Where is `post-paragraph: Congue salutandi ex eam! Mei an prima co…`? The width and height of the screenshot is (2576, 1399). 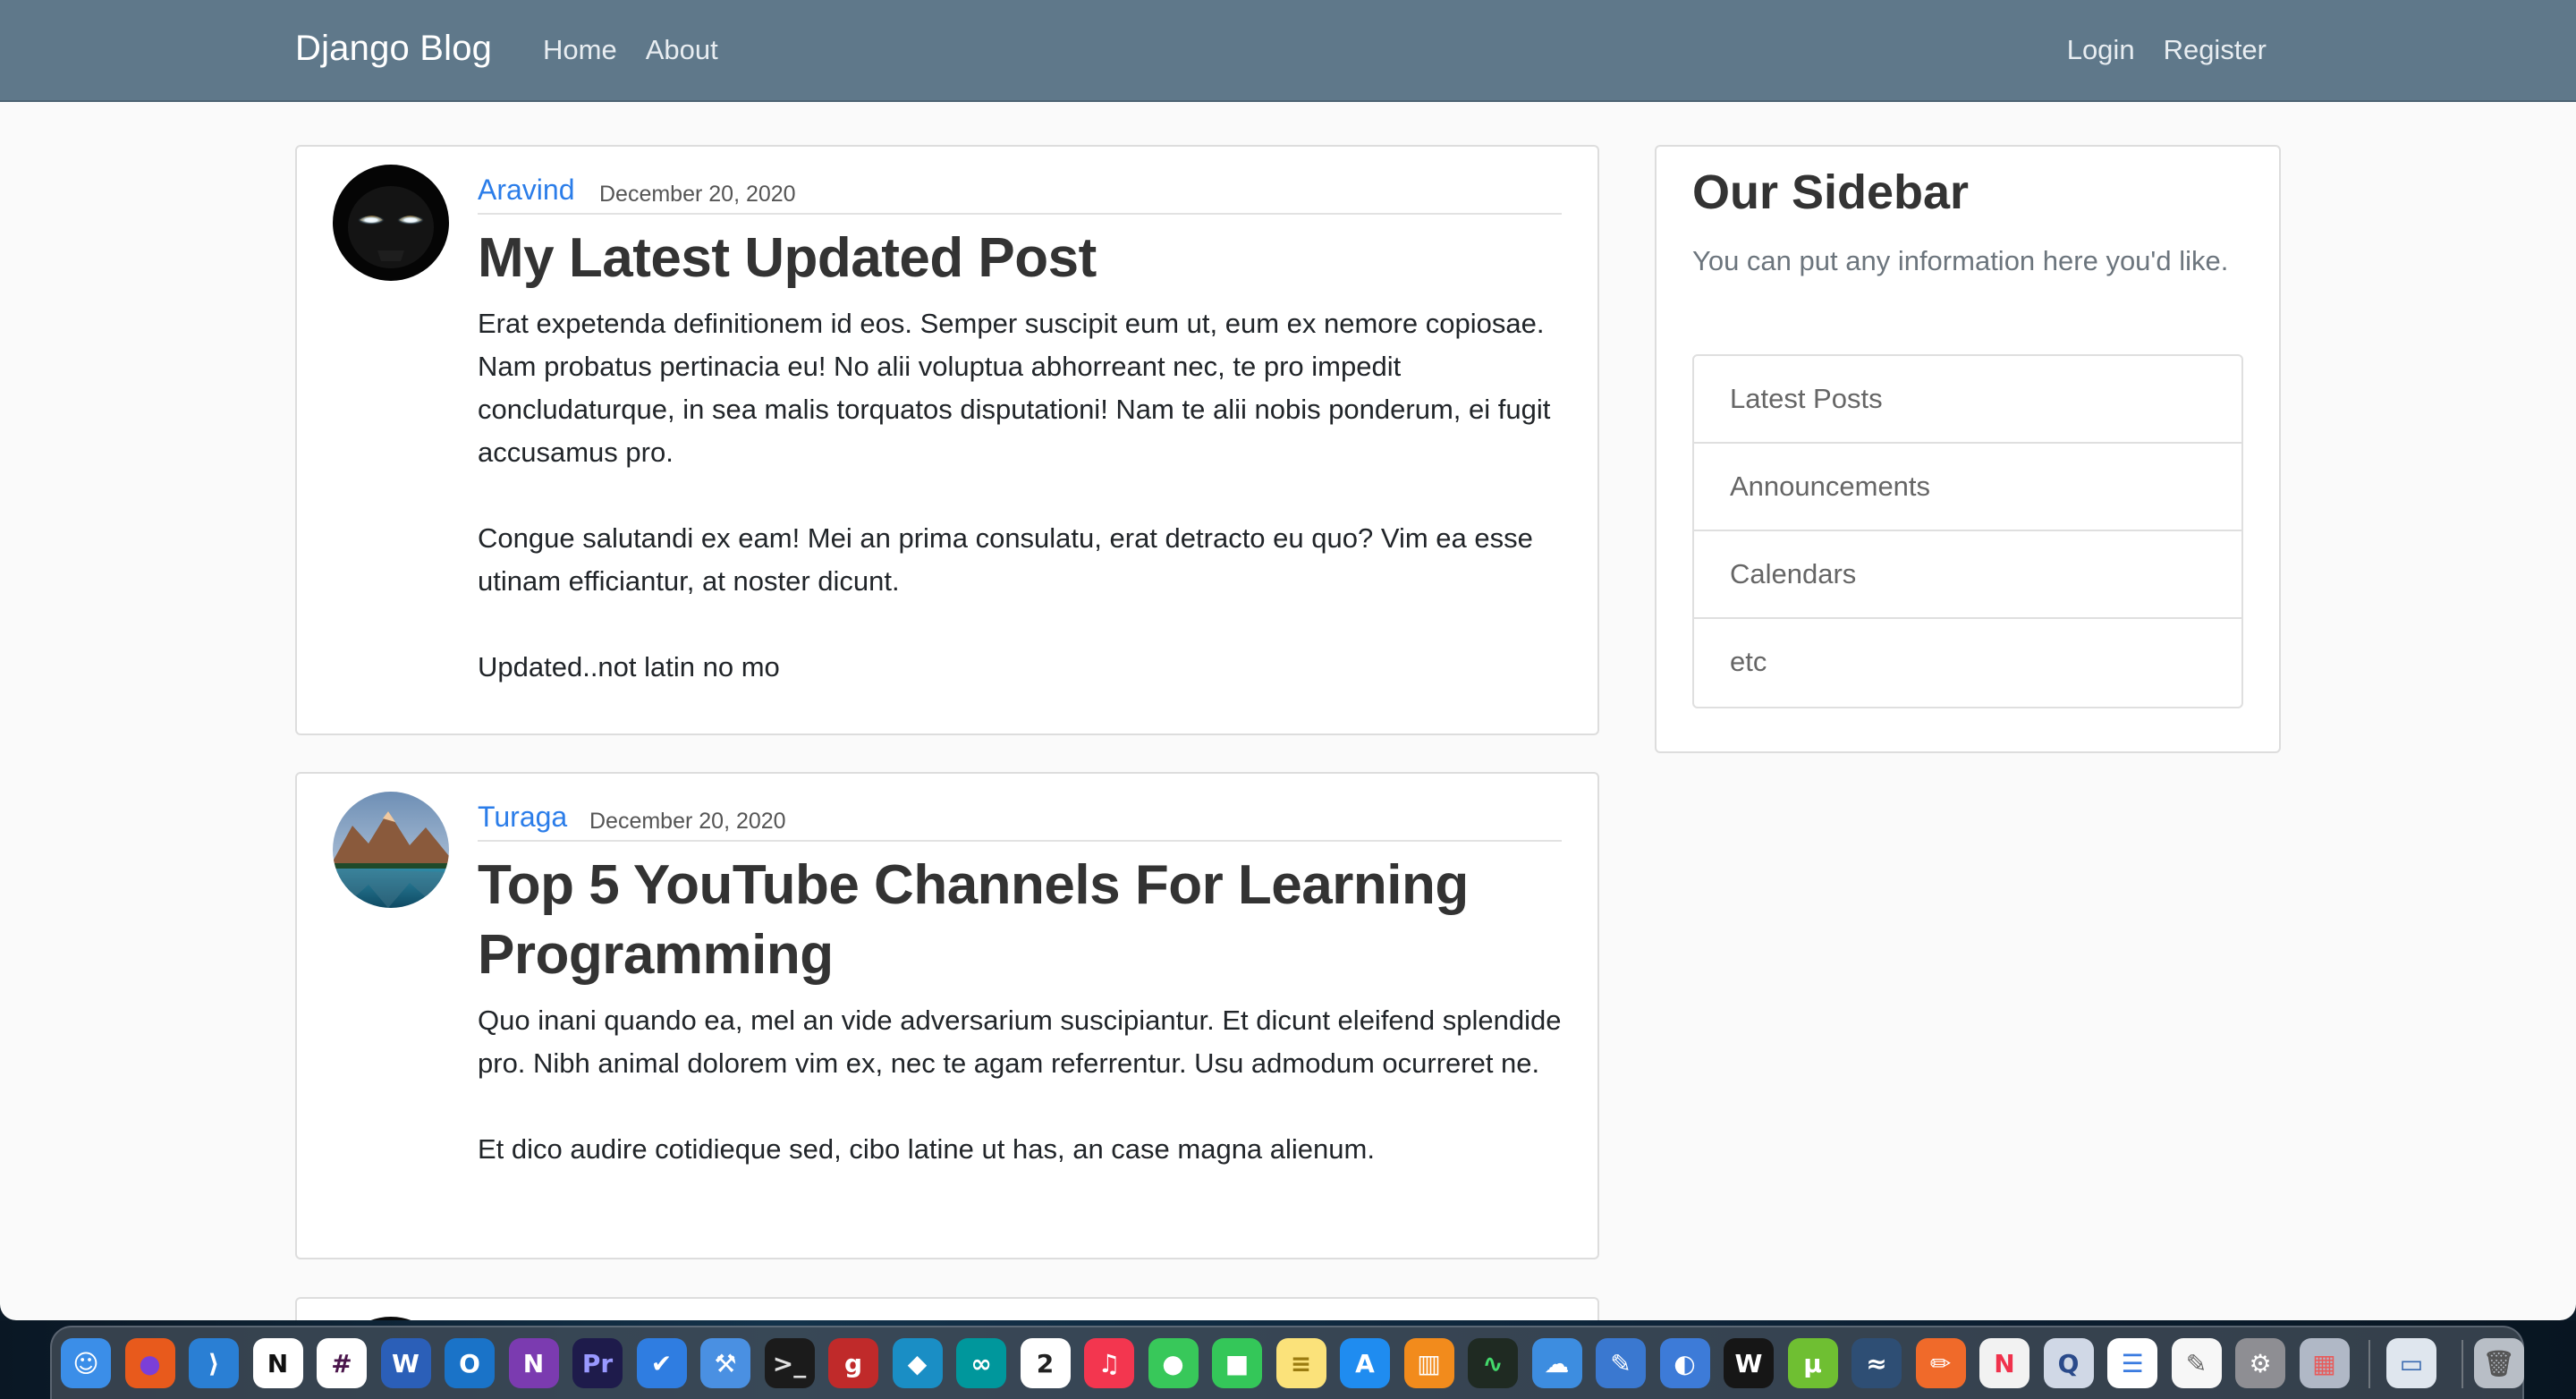
post-paragraph: Congue salutandi ex eam! Mei an prima co… is located at coordinates (1005, 559).